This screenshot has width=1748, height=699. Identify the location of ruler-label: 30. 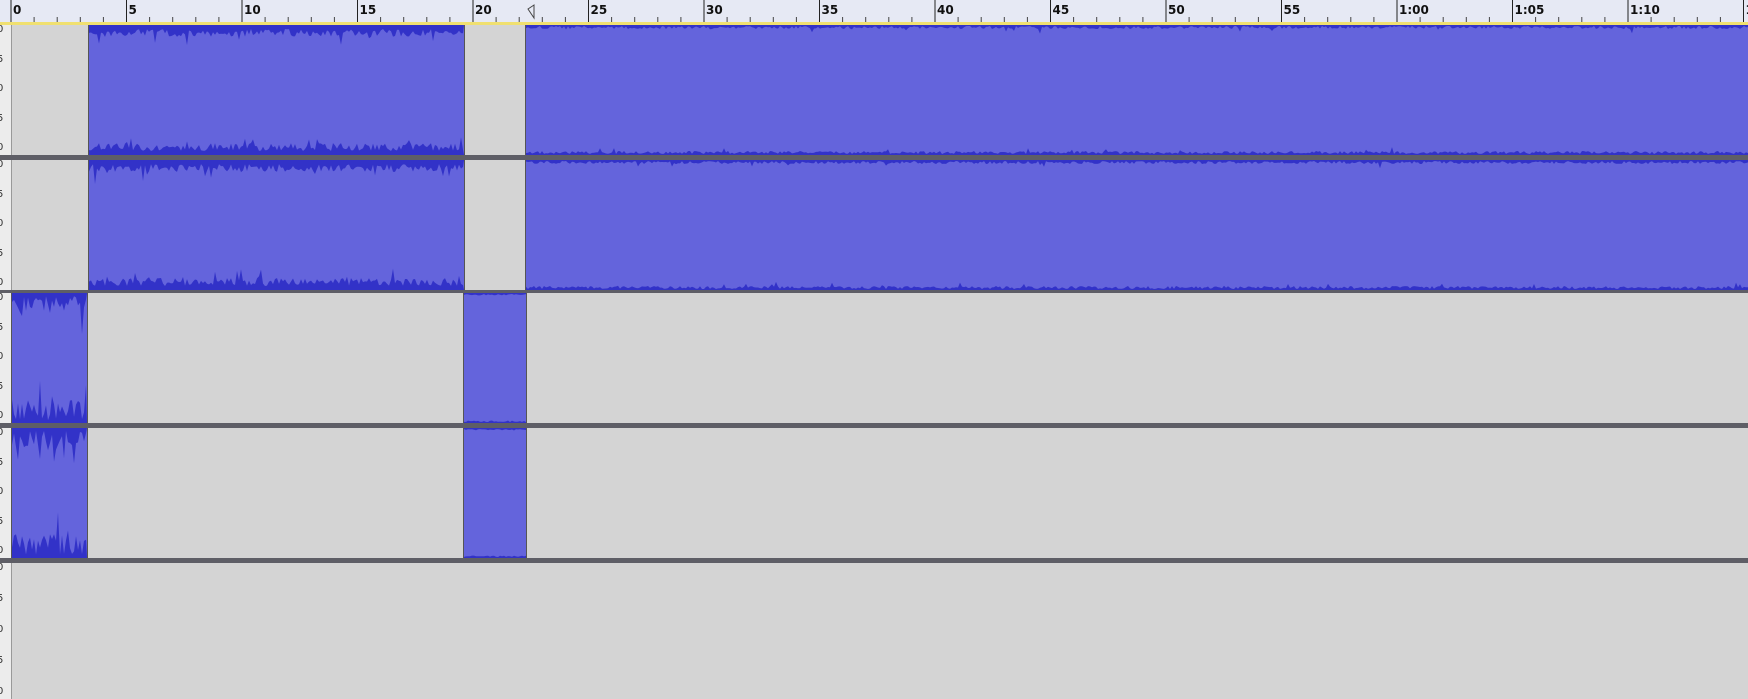
(714, 10).